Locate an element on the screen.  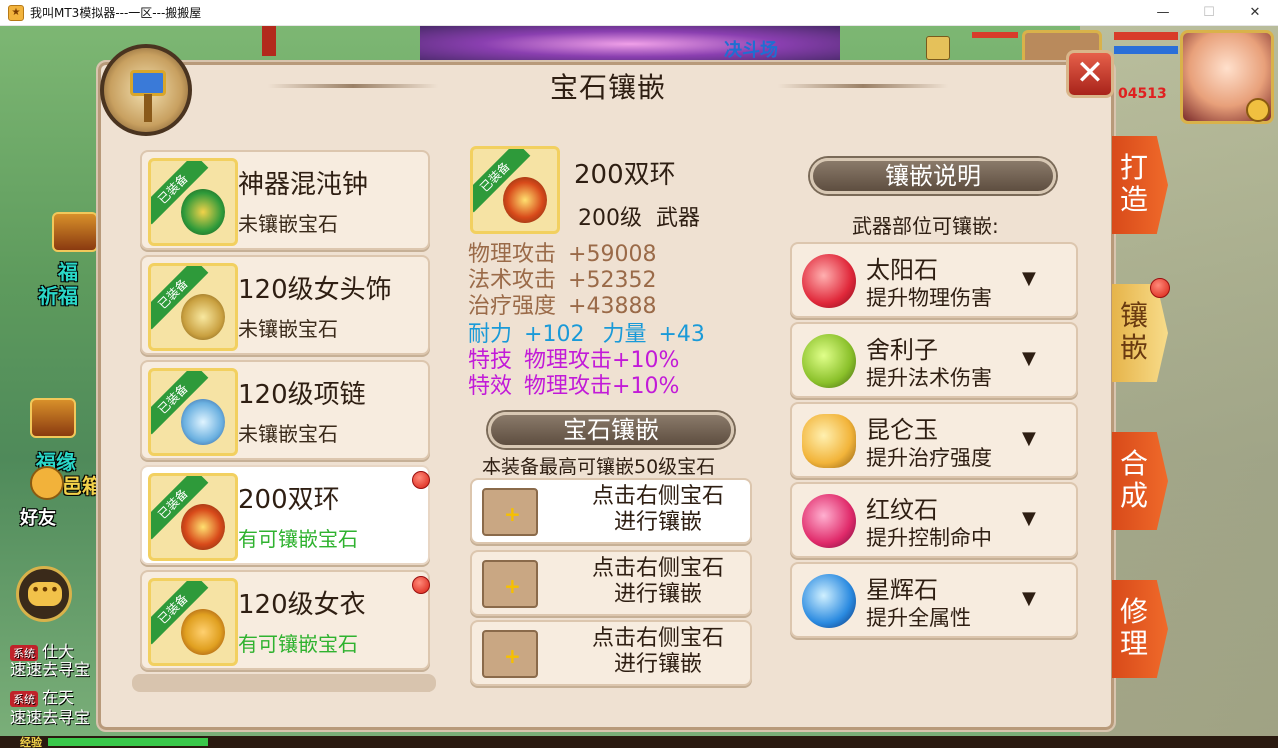
gem-option: 昆仑玉 提升治疗强度 ▼ is located at coordinates (934, 440).